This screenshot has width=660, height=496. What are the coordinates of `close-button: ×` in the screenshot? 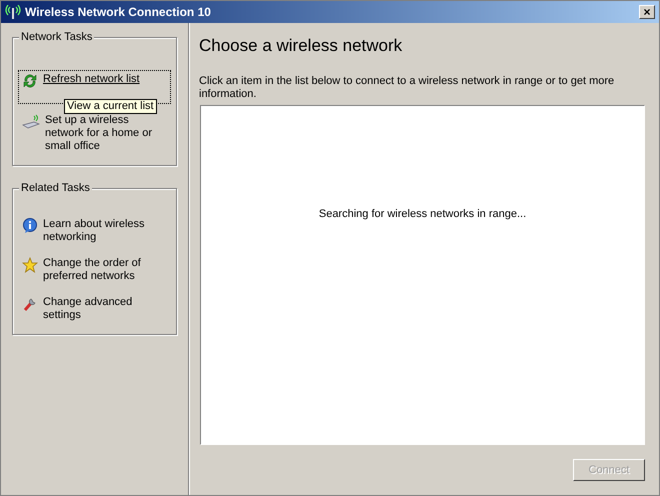 It's located at (647, 12).